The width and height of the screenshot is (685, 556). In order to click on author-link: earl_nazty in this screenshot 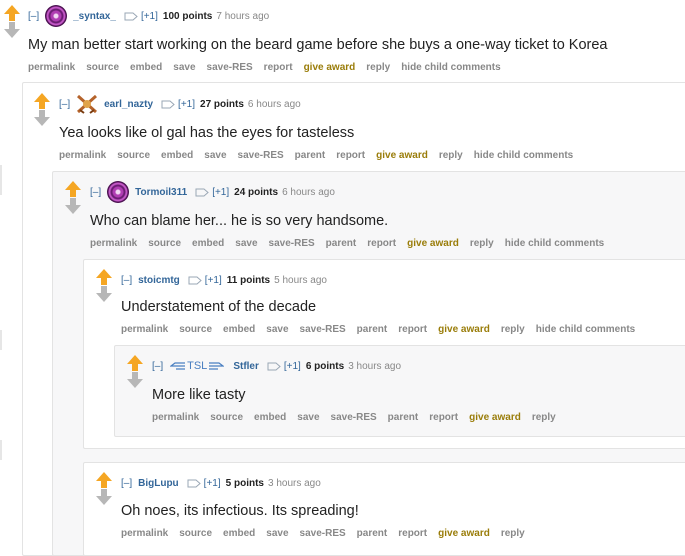, I will do `click(128, 104)`.